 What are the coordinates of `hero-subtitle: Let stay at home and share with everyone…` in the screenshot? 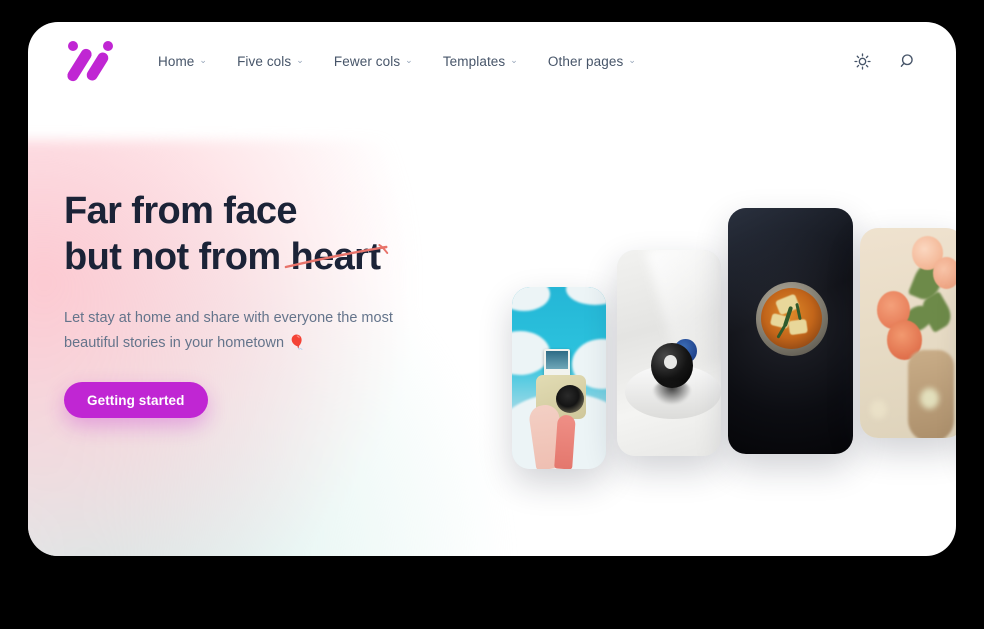 It's located at (249, 330).